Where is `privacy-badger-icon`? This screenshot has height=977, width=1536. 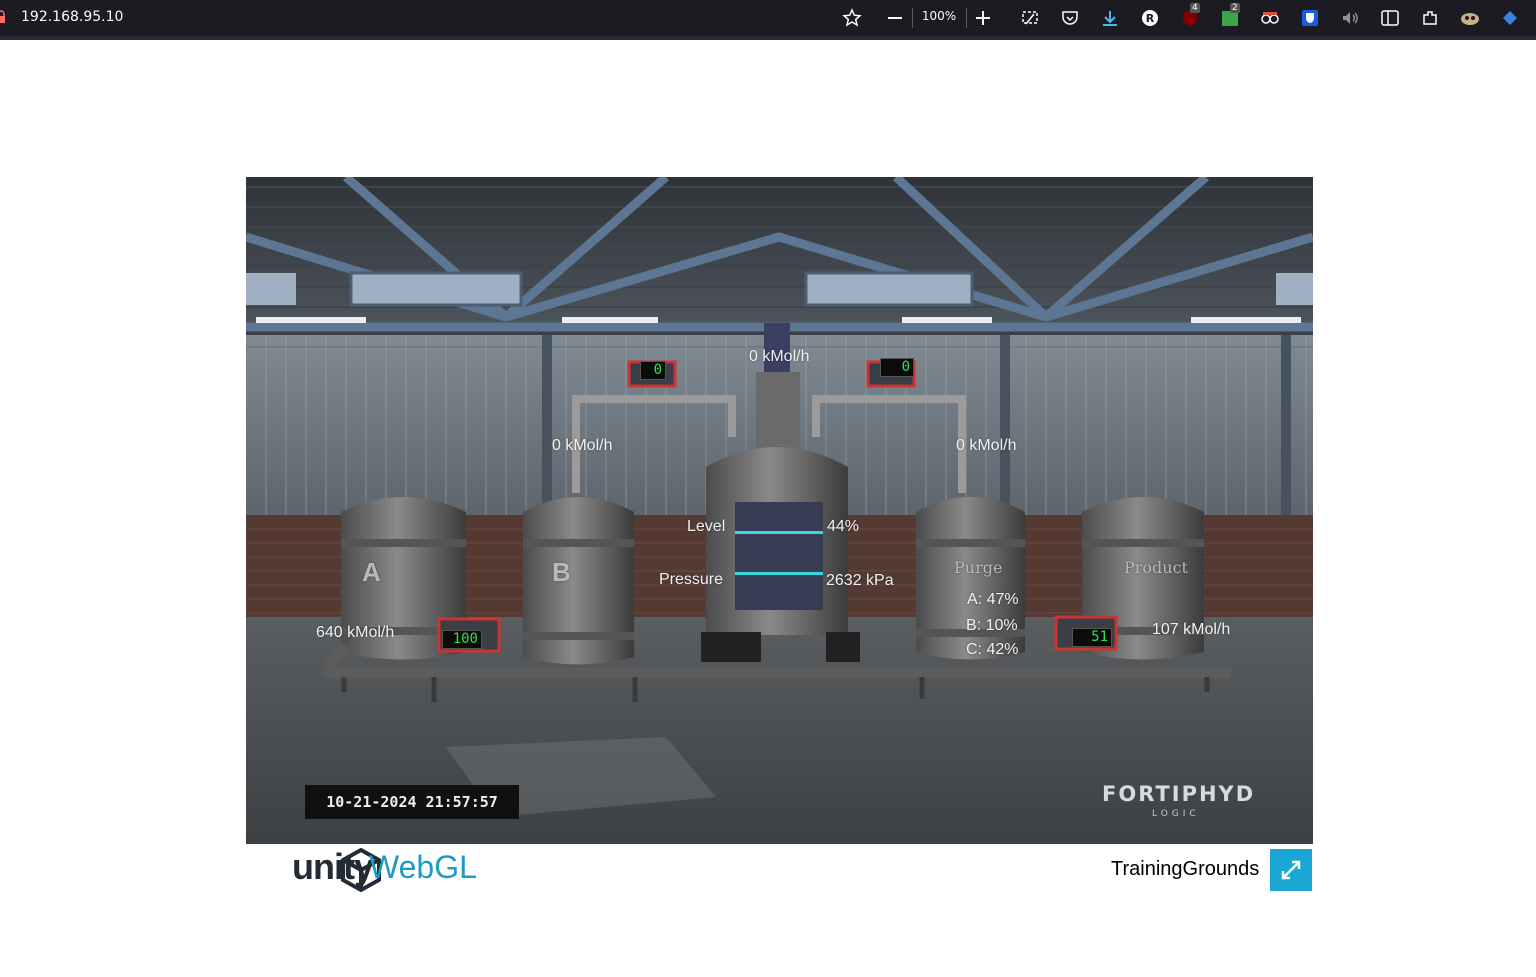
privacy-badger-icon is located at coordinates (1270, 18).